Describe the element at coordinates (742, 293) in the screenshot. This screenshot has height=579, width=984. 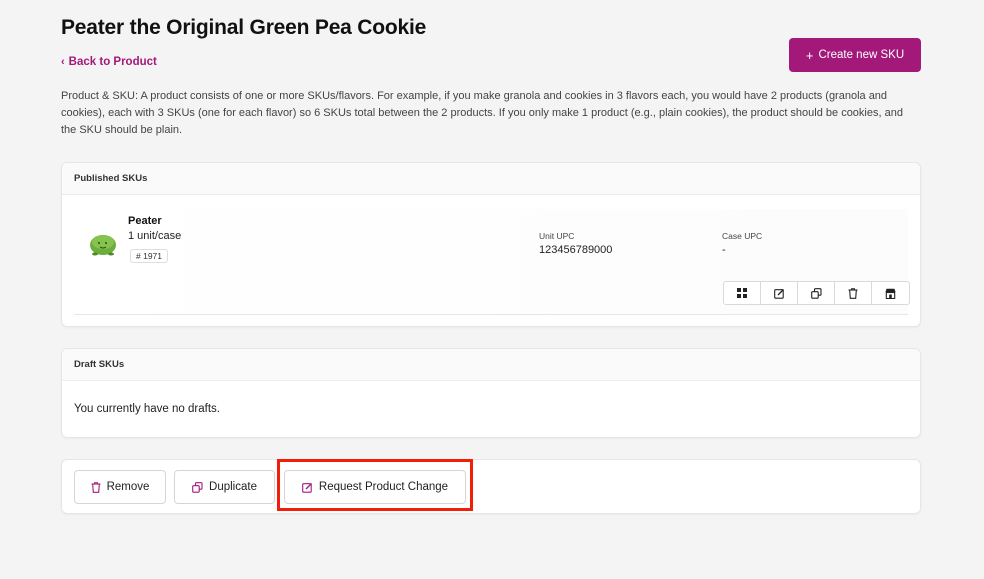
I see `grid-icon` at that location.